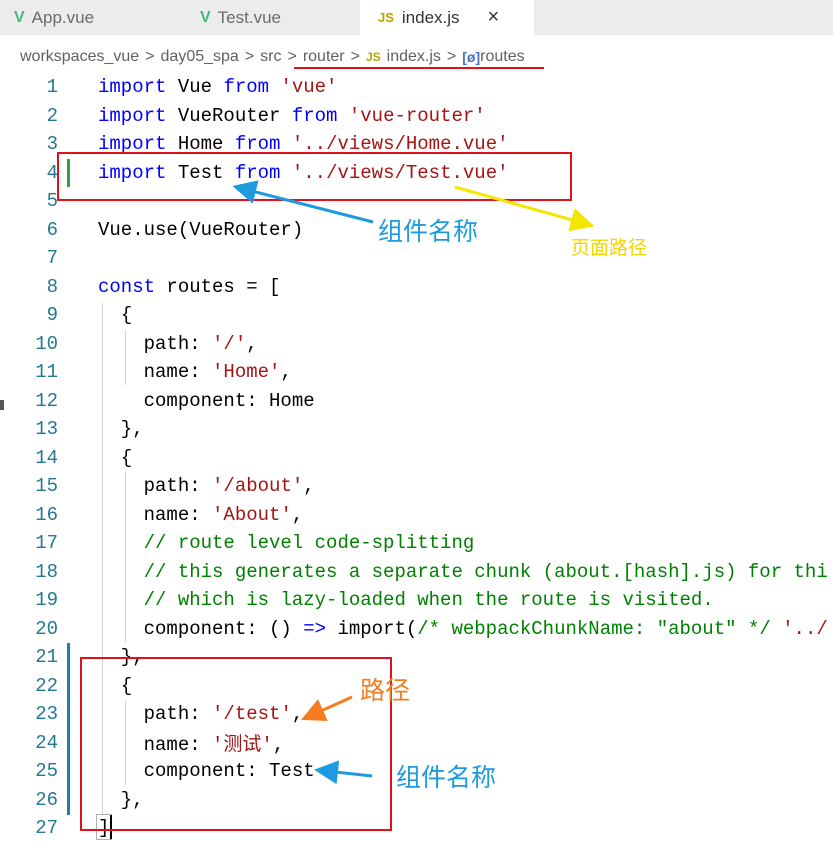 The width and height of the screenshot is (833, 843). What do you see at coordinates (303, 202) in the screenshot?
I see `arrow-component-name-top` at bounding box center [303, 202].